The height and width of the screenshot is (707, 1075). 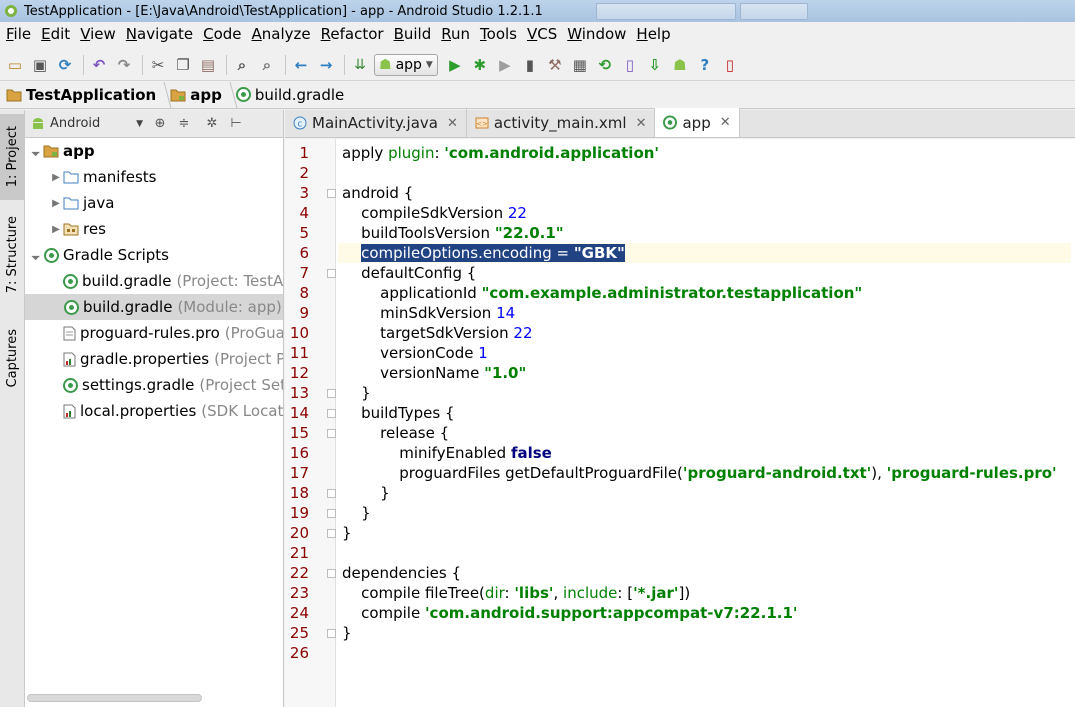 What do you see at coordinates (40, 65) in the screenshot?
I see `save-icon: ▣` at bounding box center [40, 65].